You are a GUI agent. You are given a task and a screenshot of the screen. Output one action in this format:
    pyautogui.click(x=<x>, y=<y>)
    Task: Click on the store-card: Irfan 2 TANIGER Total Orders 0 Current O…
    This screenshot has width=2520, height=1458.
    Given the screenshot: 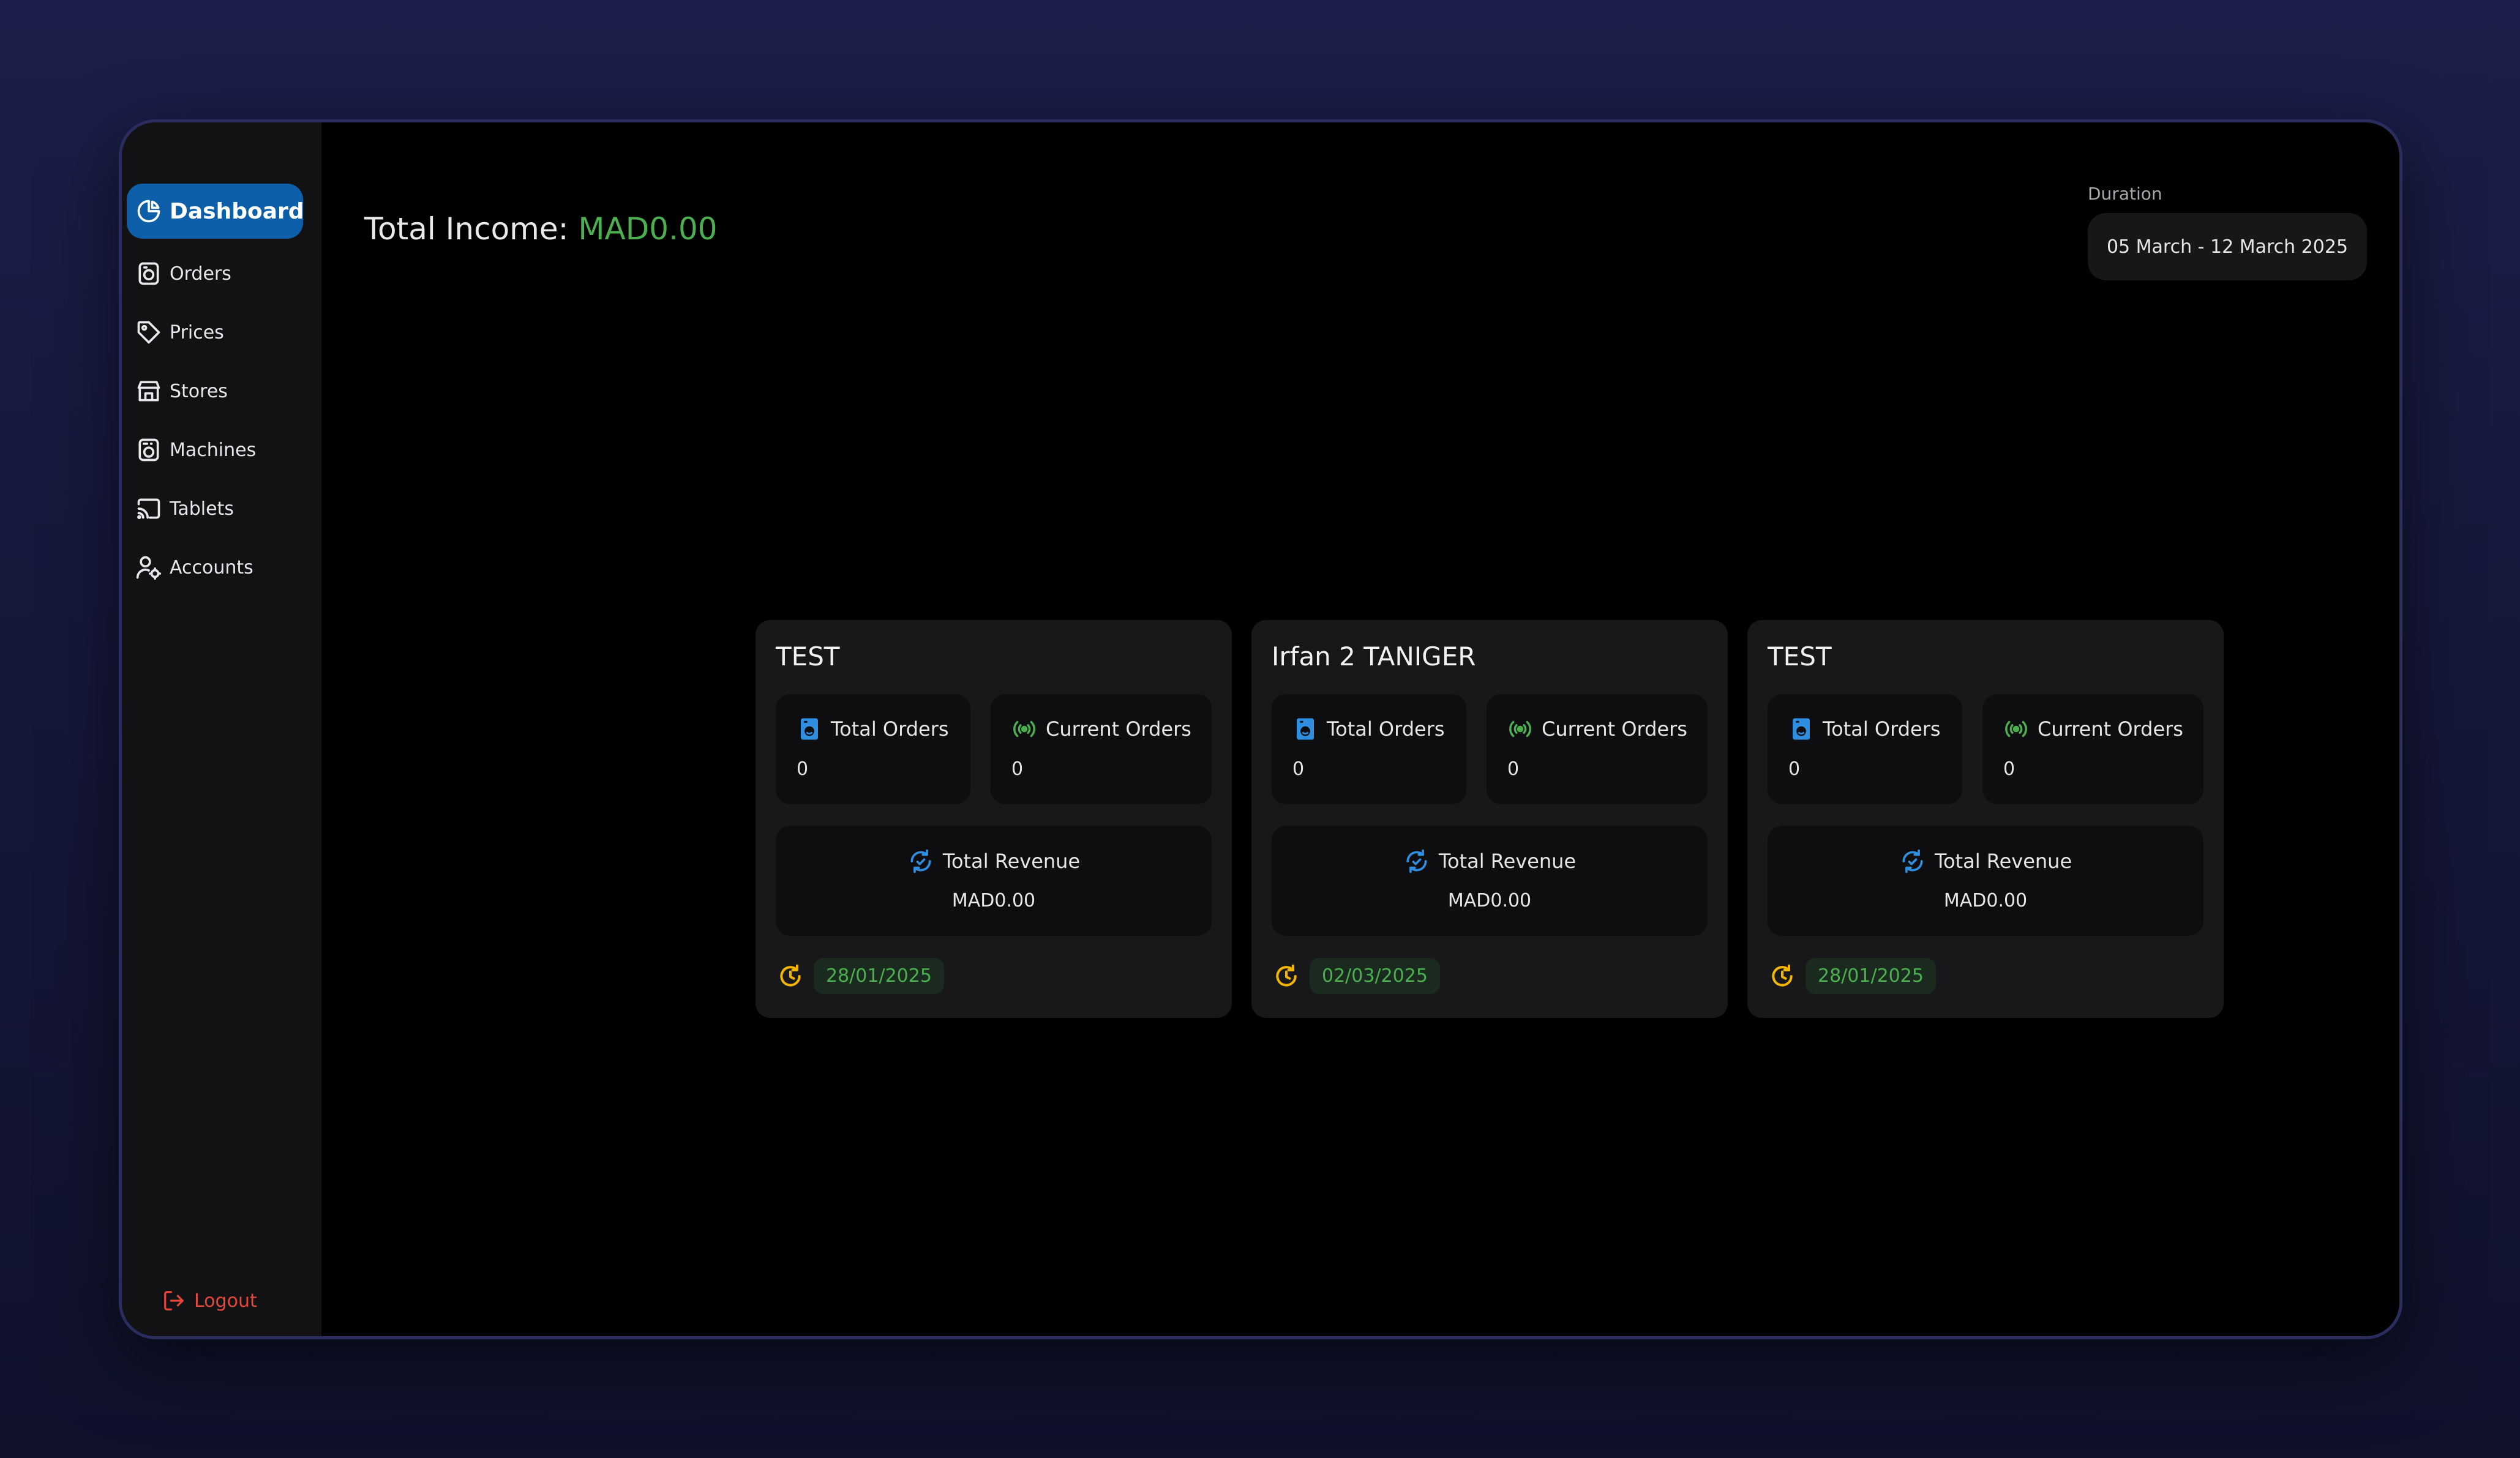 What is the action you would take?
    pyautogui.click(x=1489, y=819)
    